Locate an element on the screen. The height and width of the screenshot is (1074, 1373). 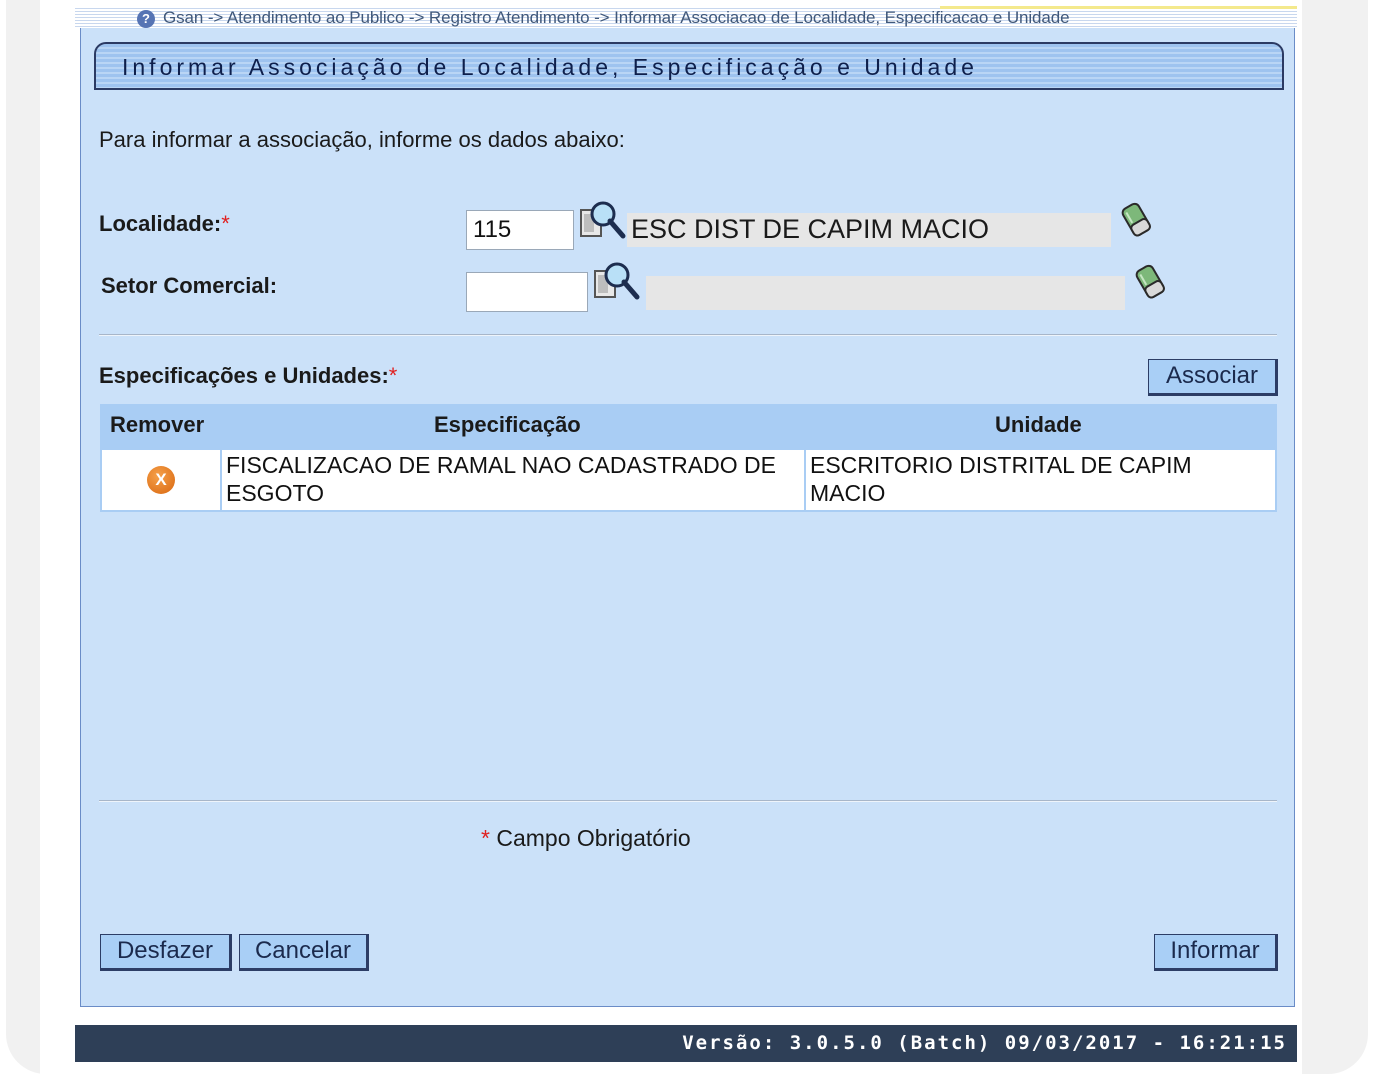
localidade-code-input is located at coordinates (520, 230).